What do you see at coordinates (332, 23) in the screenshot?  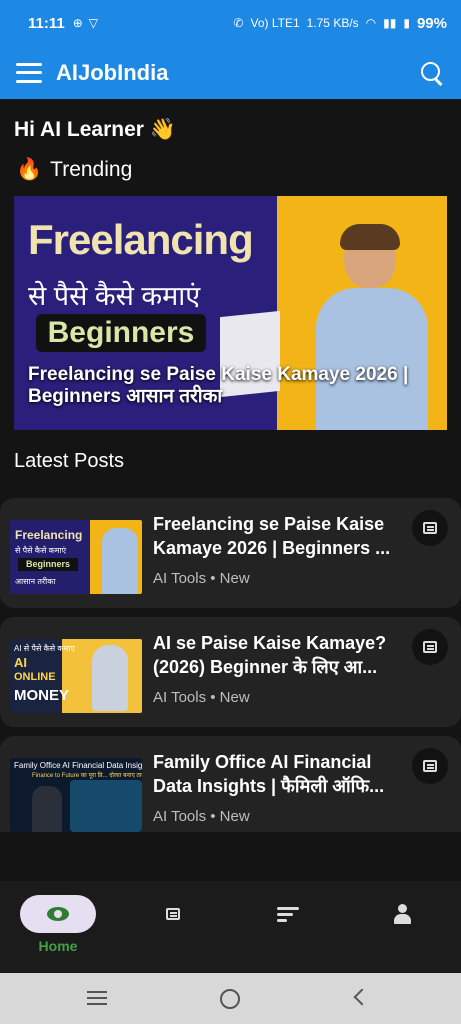 I see `data-speed: 1.75 KB/s` at bounding box center [332, 23].